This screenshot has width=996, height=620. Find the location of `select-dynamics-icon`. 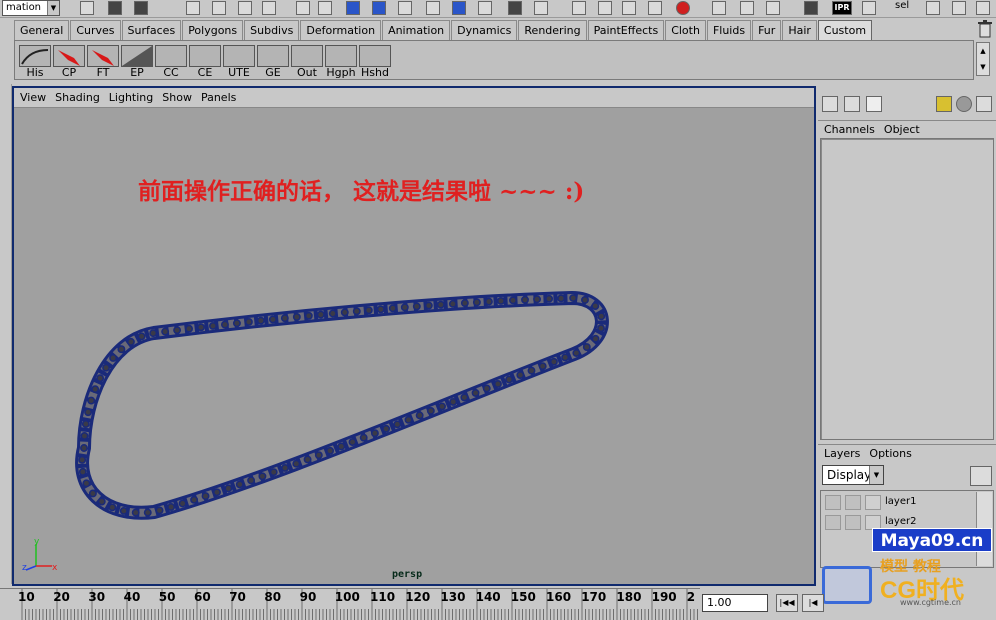

select-dynamics-icon is located at coordinates (405, 8).